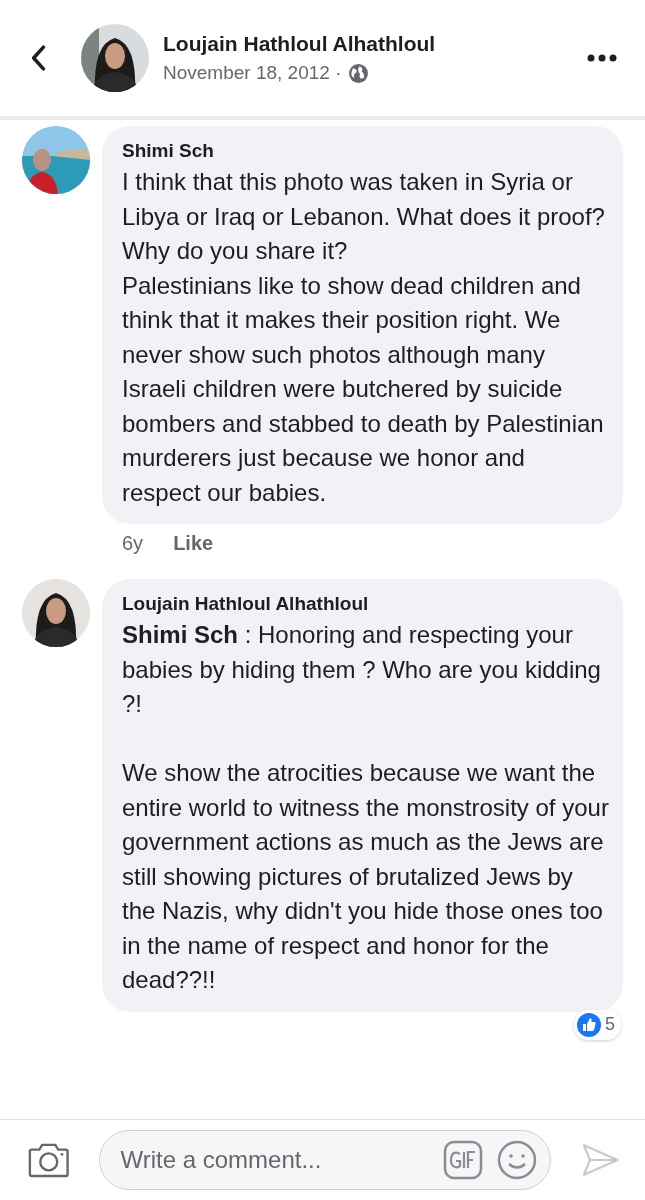  Describe the element at coordinates (252, 73) in the screenshot. I see `post-date: November 18, 2012 ·` at that location.